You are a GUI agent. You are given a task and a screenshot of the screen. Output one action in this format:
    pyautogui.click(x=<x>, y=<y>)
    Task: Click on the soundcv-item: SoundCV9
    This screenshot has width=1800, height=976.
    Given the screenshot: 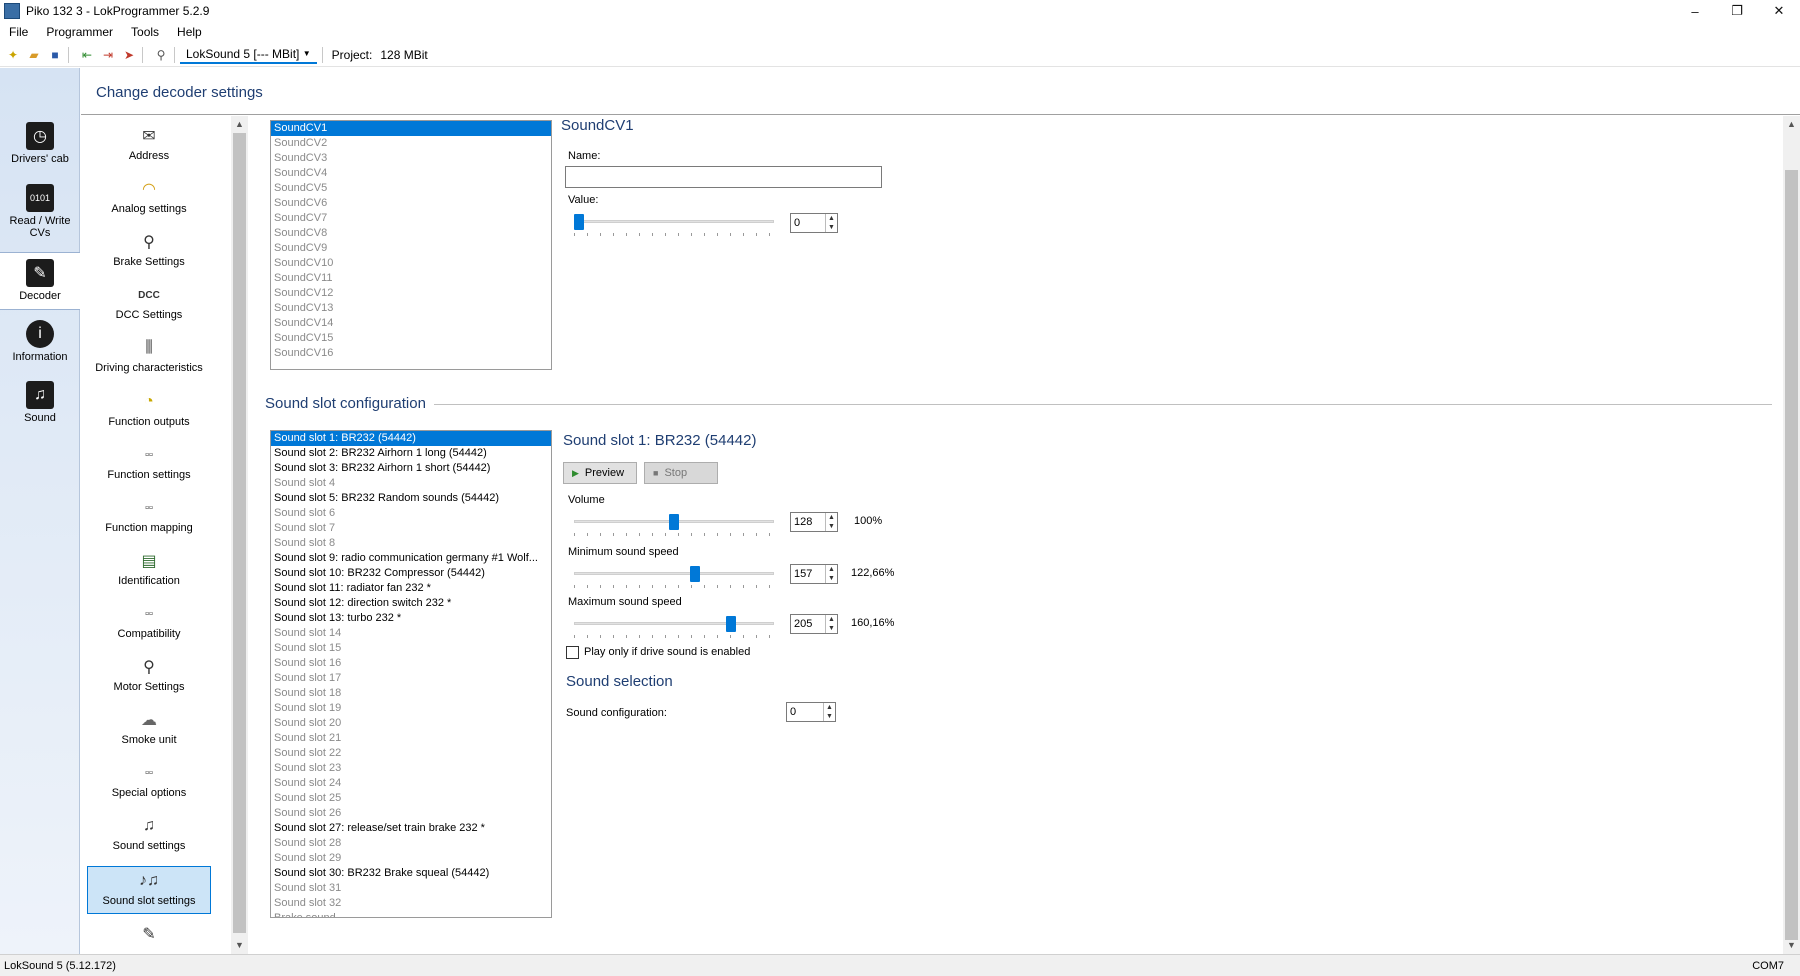 What is the action you would take?
    pyautogui.click(x=411, y=248)
    